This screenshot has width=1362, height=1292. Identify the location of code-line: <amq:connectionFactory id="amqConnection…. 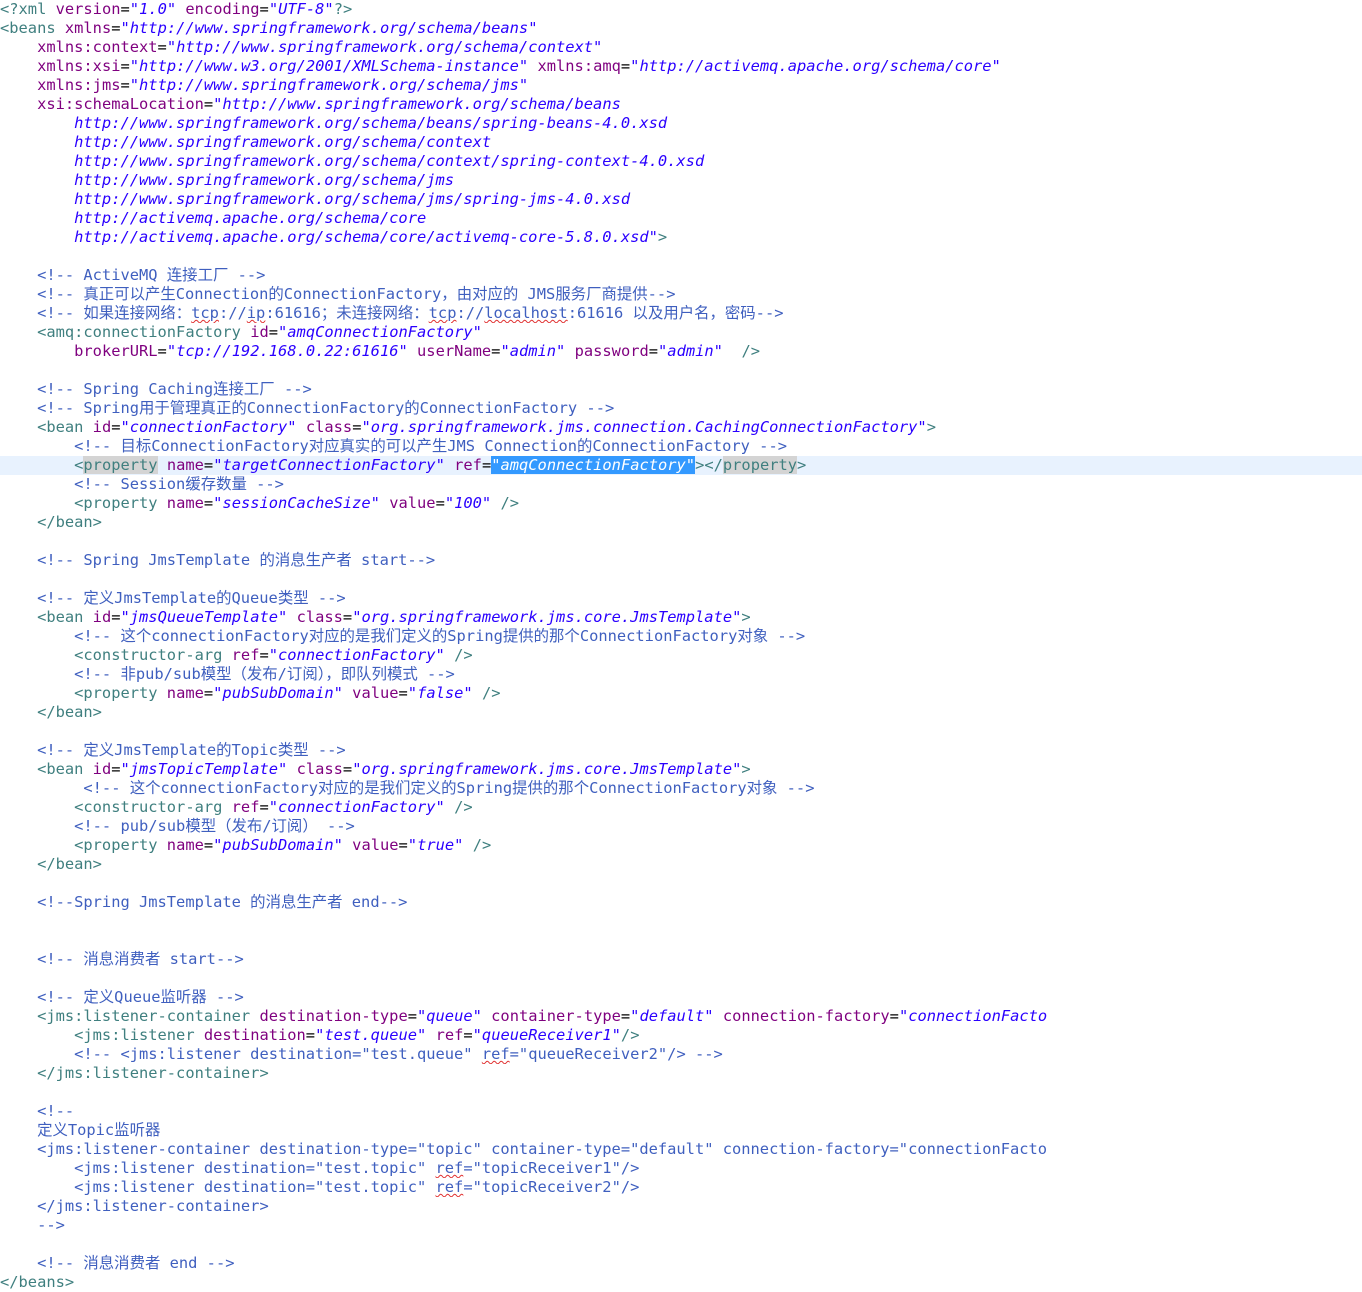
(564, 332).